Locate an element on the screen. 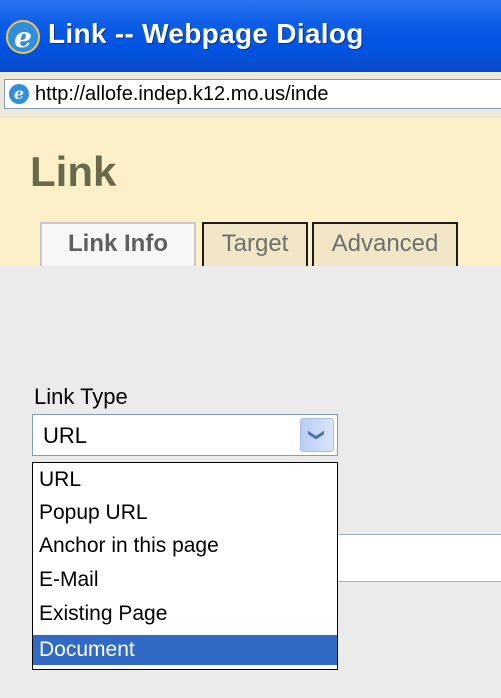 This screenshot has height=698, width=501. option-popup-url: Popup URL is located at coordinates (185, 513).